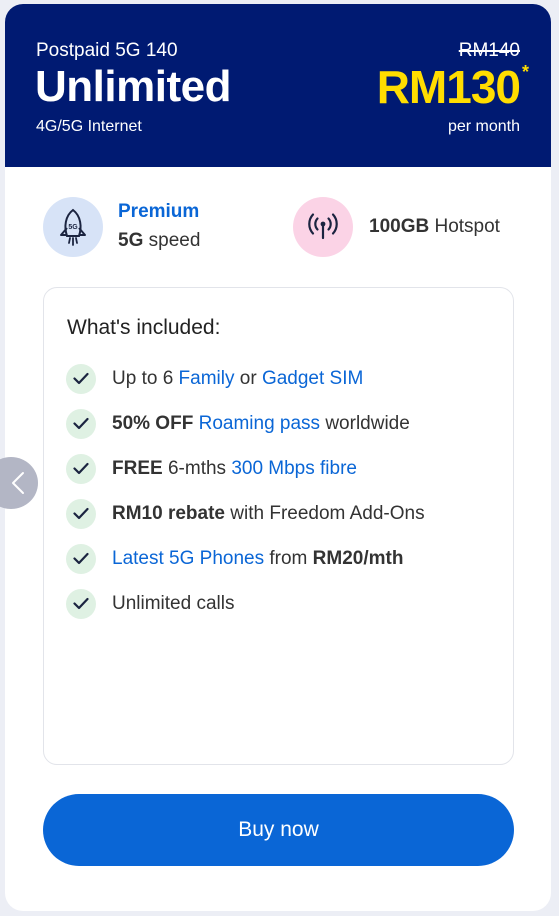 This screenshot has height=916, width=559. Describe the element at coordinates (312, 378) in the screenshot. I see `gadget-sim-link: Gadget SIM` at that location.